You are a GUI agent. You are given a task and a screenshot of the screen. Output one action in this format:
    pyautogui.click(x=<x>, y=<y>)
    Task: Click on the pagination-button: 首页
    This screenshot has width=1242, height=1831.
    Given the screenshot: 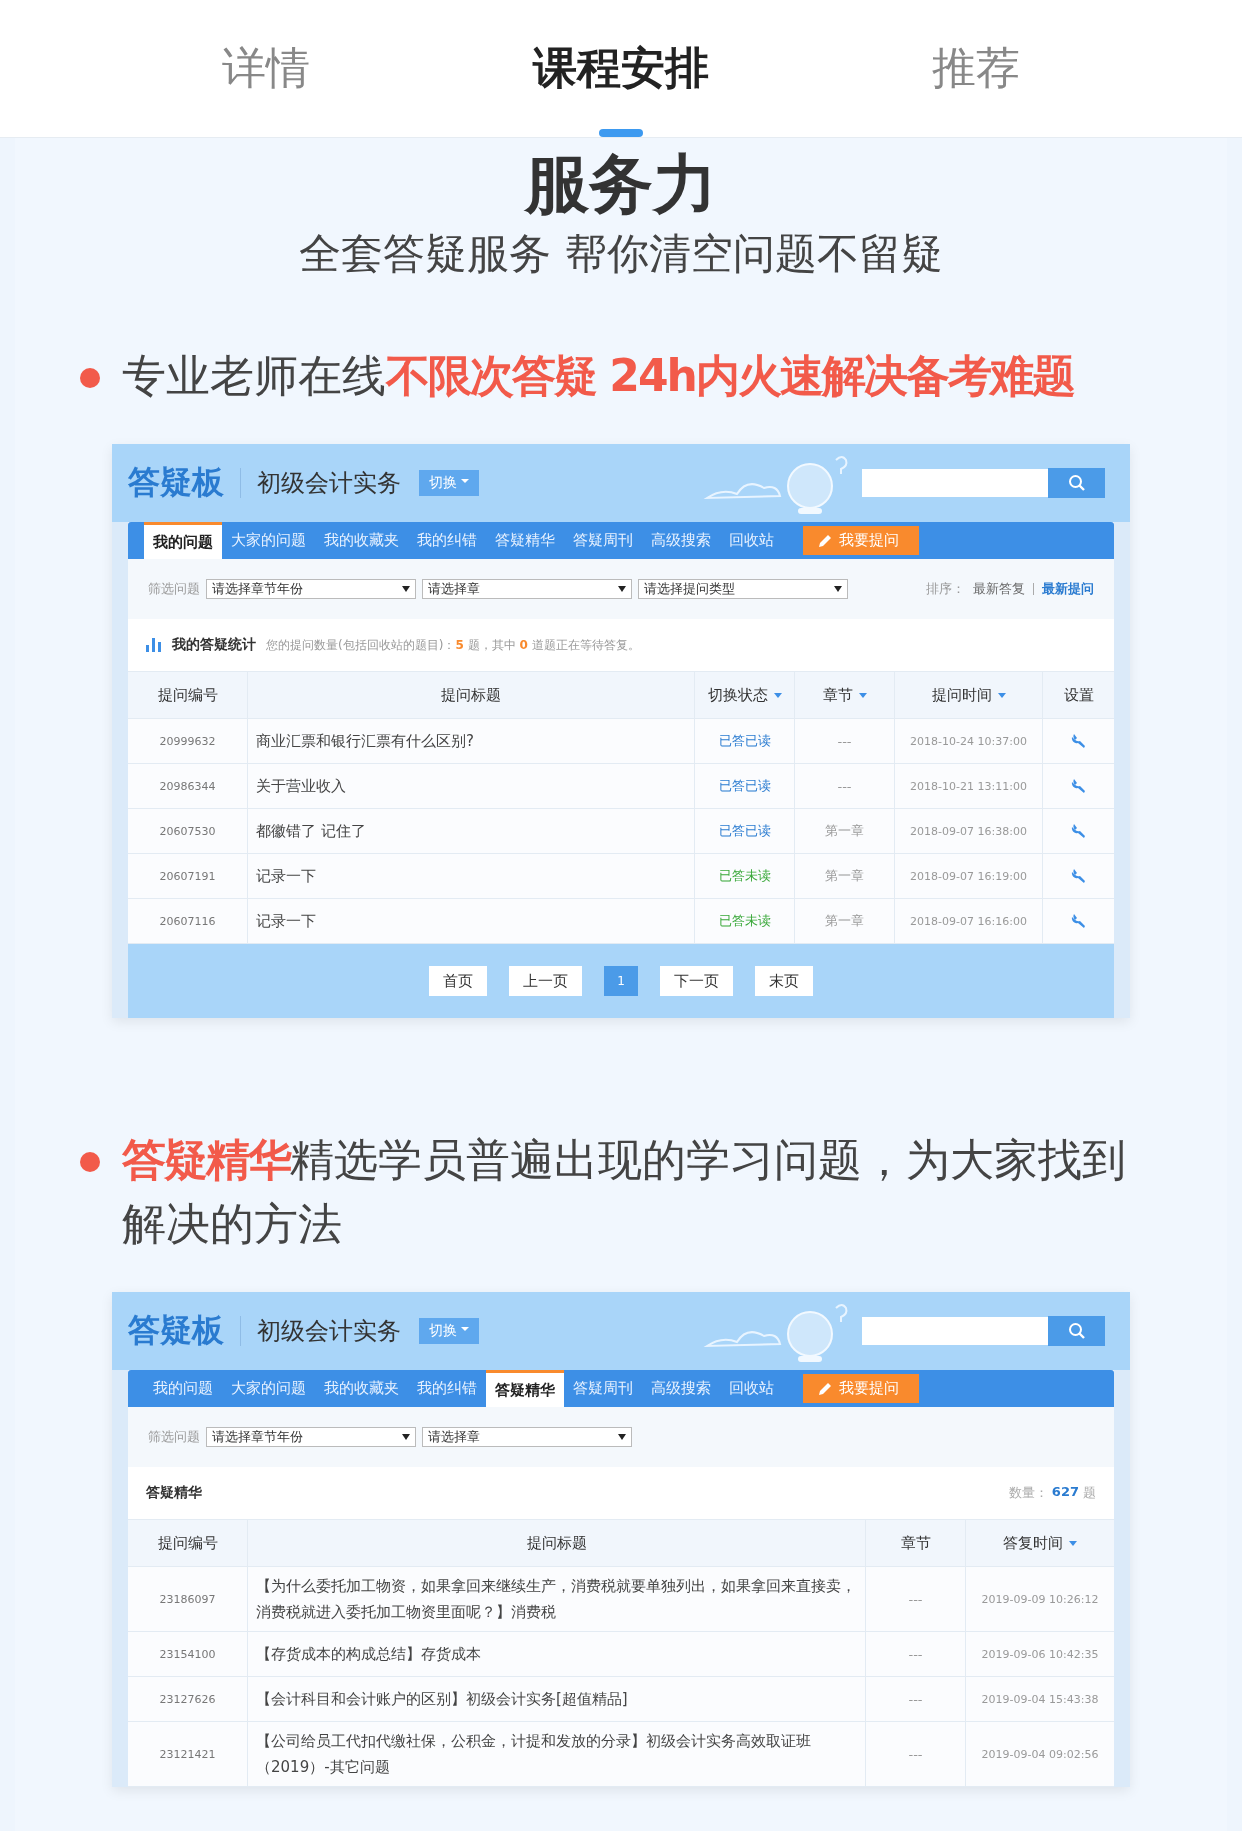 What is the action you would take?
    pyautogui.click(x=458, y=981)
    